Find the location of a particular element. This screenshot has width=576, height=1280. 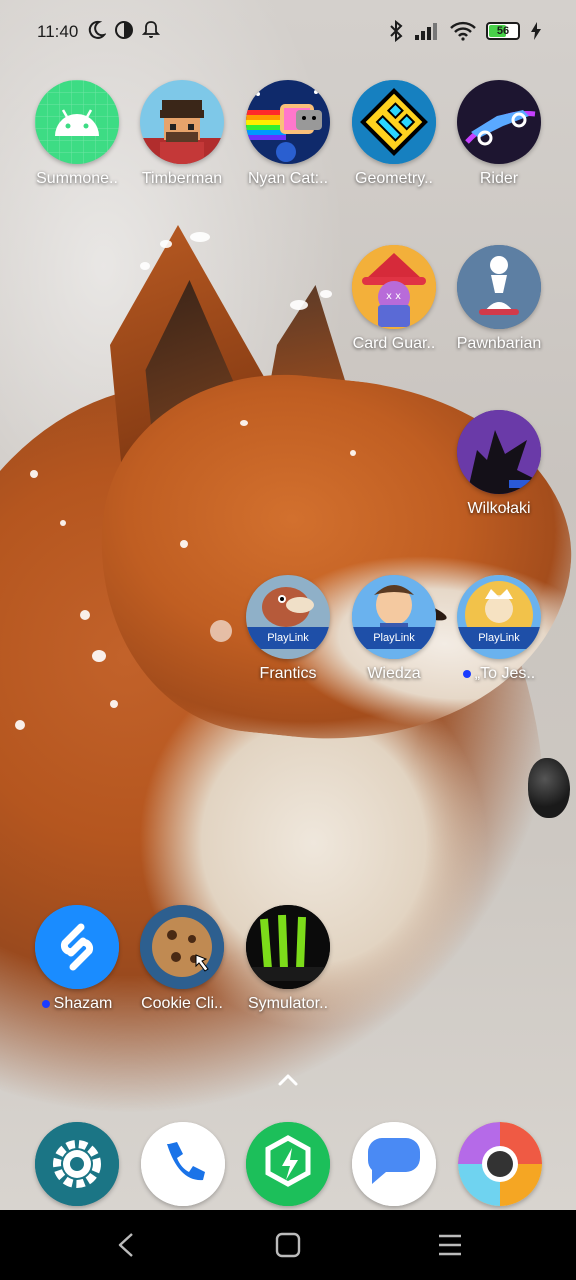

charging-icon is located at coordinates (536, 31).